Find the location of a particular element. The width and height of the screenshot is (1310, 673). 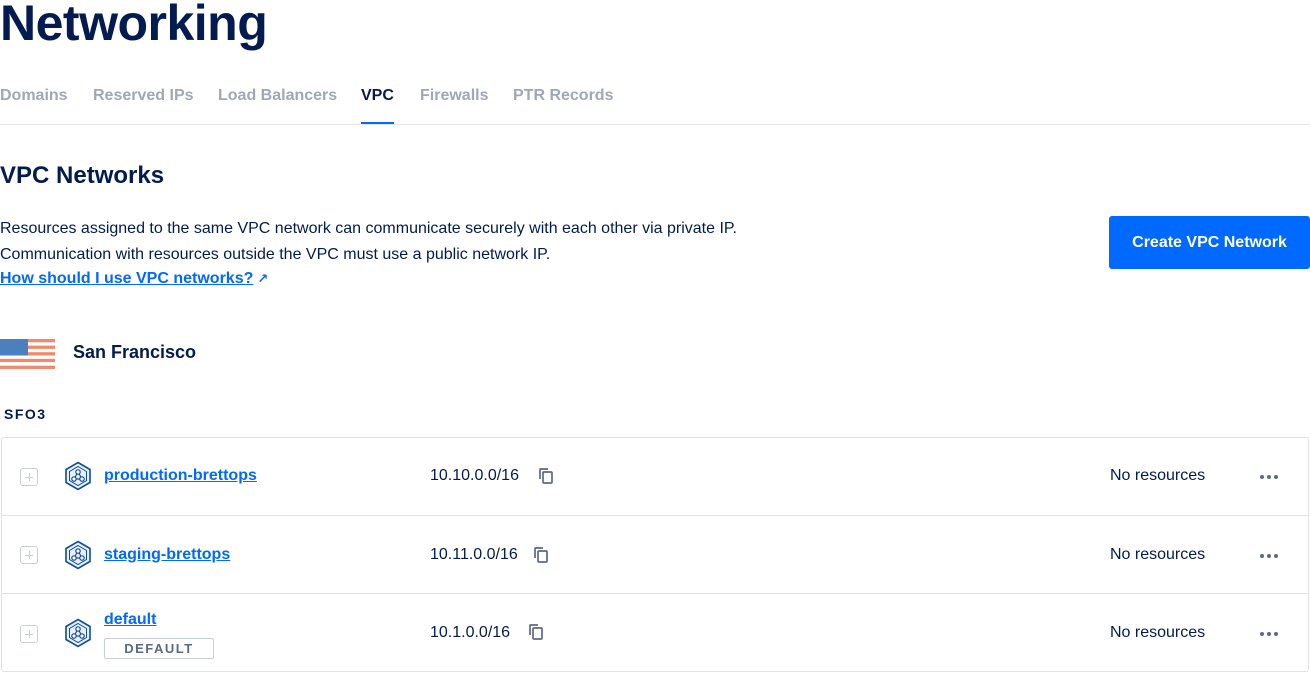

tab-vpc: VPC is located at coordinates (377, 101).